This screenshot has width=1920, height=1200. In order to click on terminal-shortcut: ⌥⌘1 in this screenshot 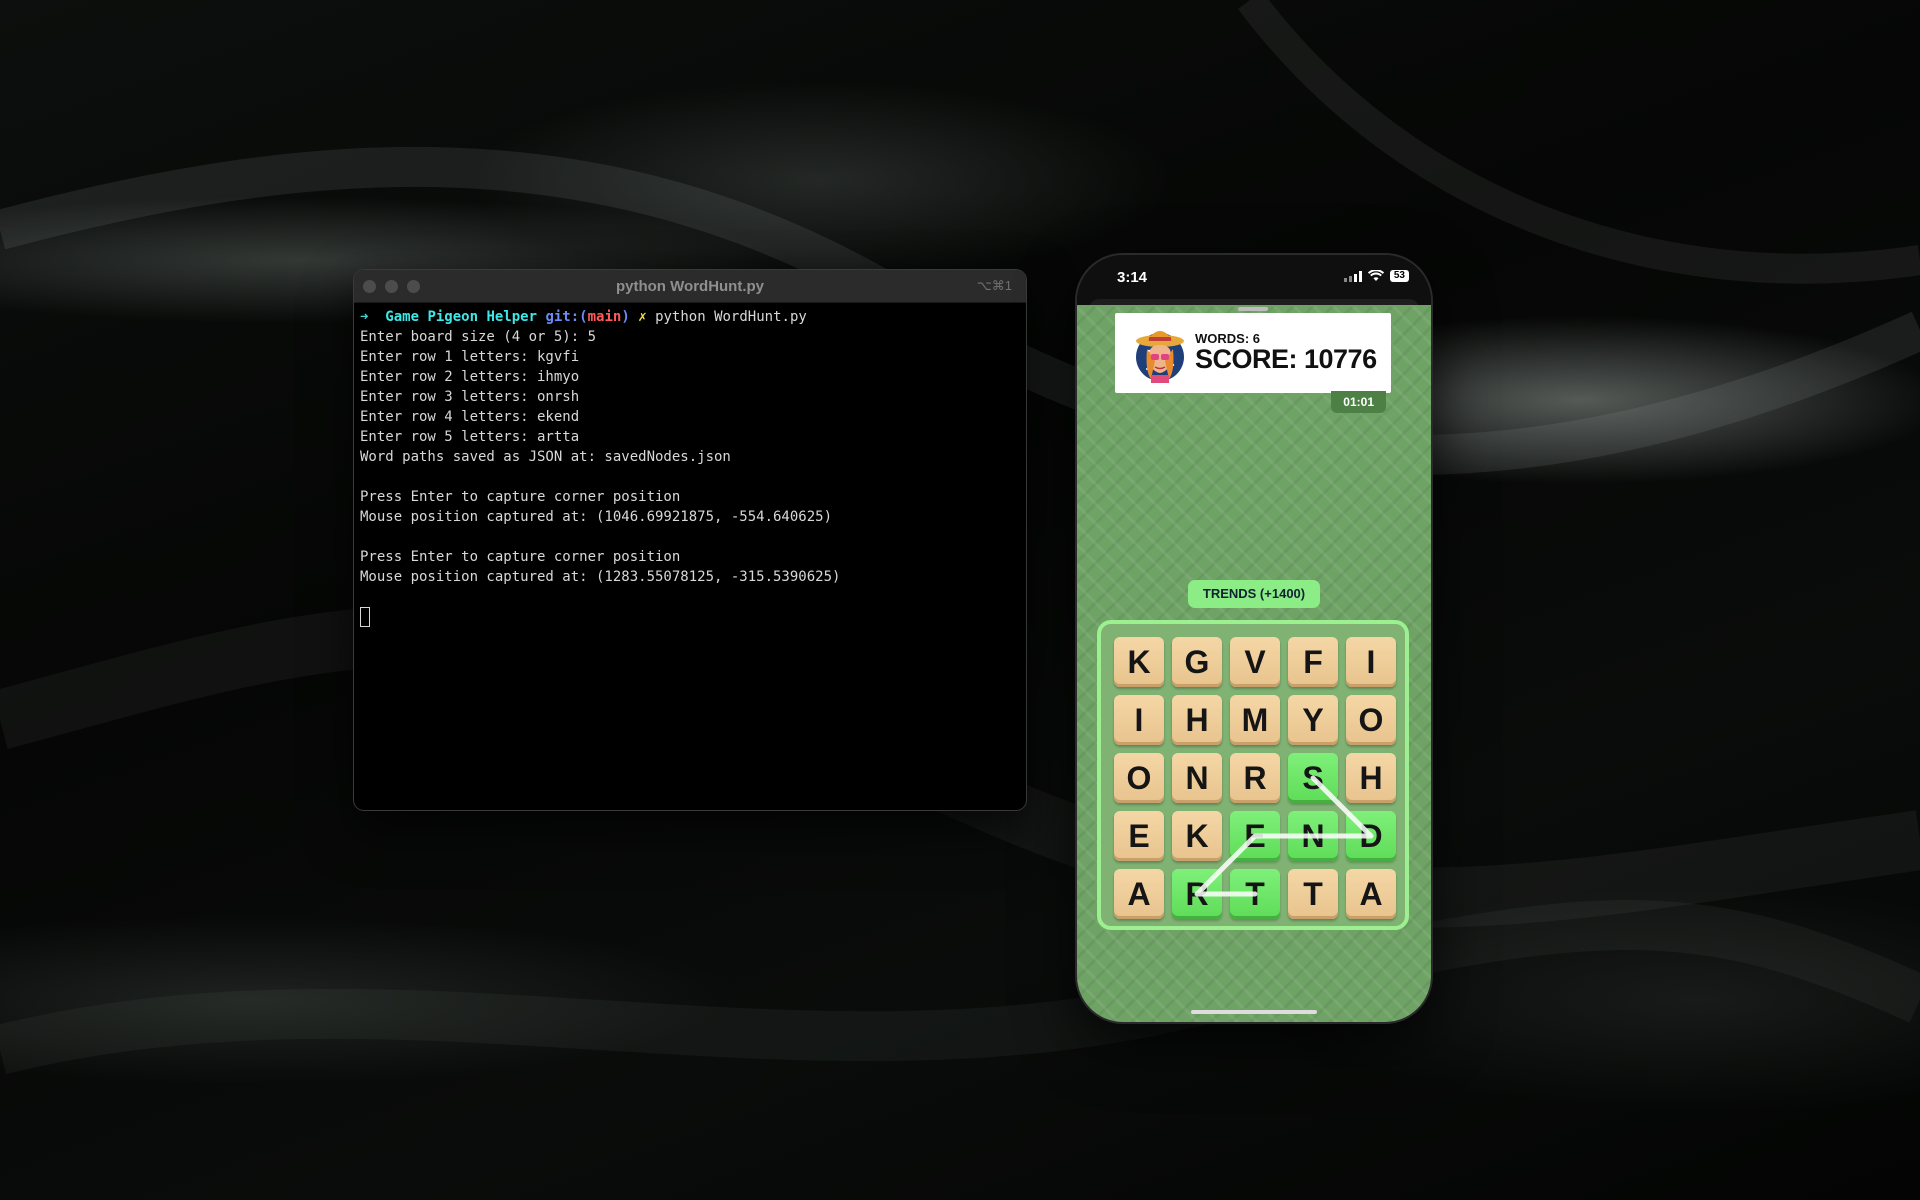, I will do `click(994, 285)`.